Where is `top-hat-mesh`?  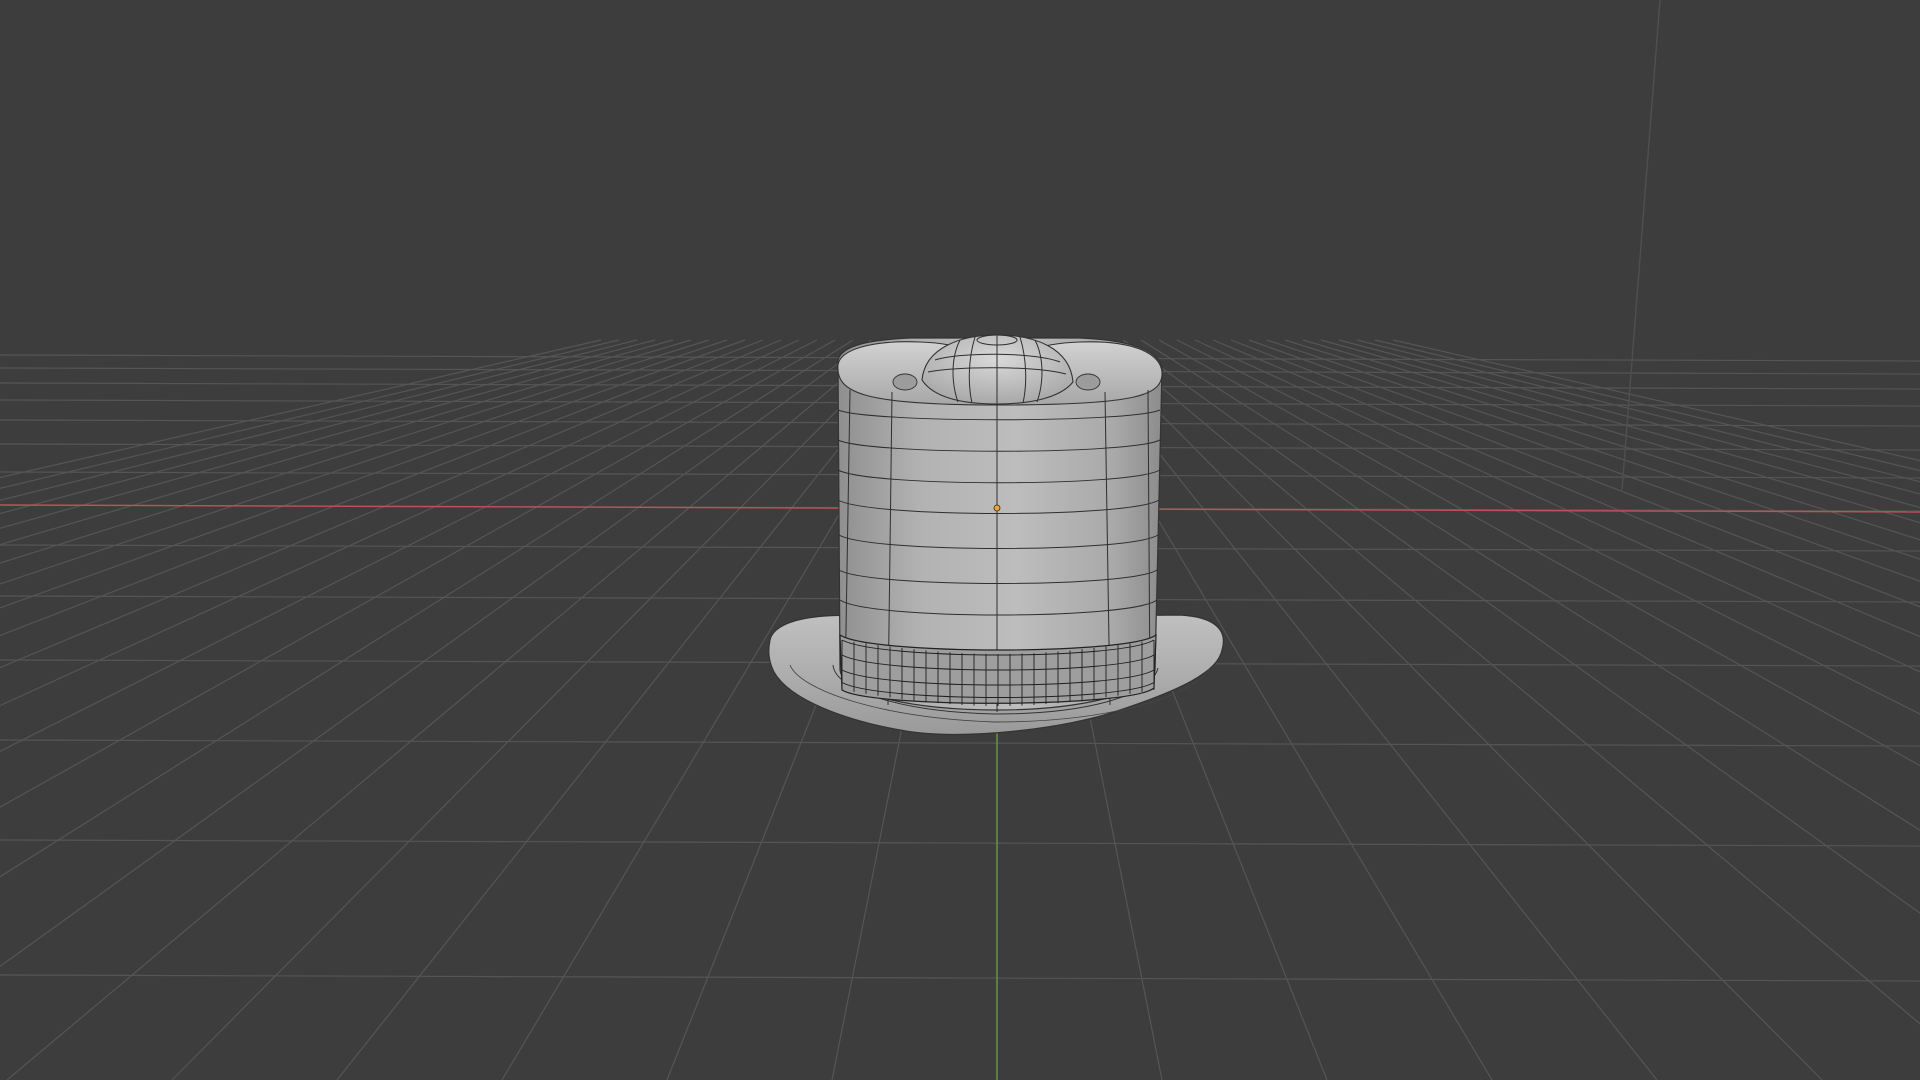 top-hat-mesh is located at coordinates (996, 535).